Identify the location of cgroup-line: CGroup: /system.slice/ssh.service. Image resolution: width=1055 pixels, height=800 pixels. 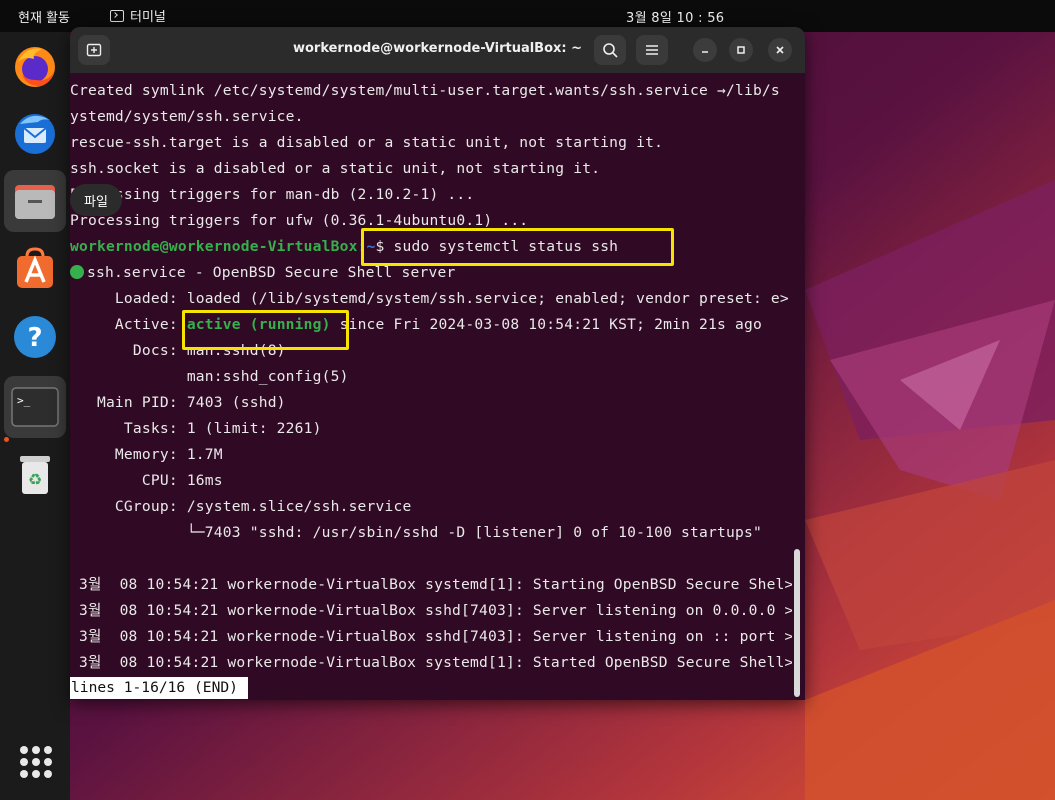
(241, 506).